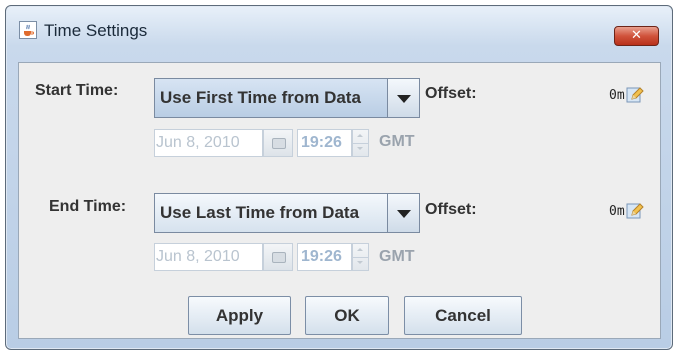  Describe the element at coordinates (397, 256) in the screenshot. I see `end-timezone-label: GMT` at that location.